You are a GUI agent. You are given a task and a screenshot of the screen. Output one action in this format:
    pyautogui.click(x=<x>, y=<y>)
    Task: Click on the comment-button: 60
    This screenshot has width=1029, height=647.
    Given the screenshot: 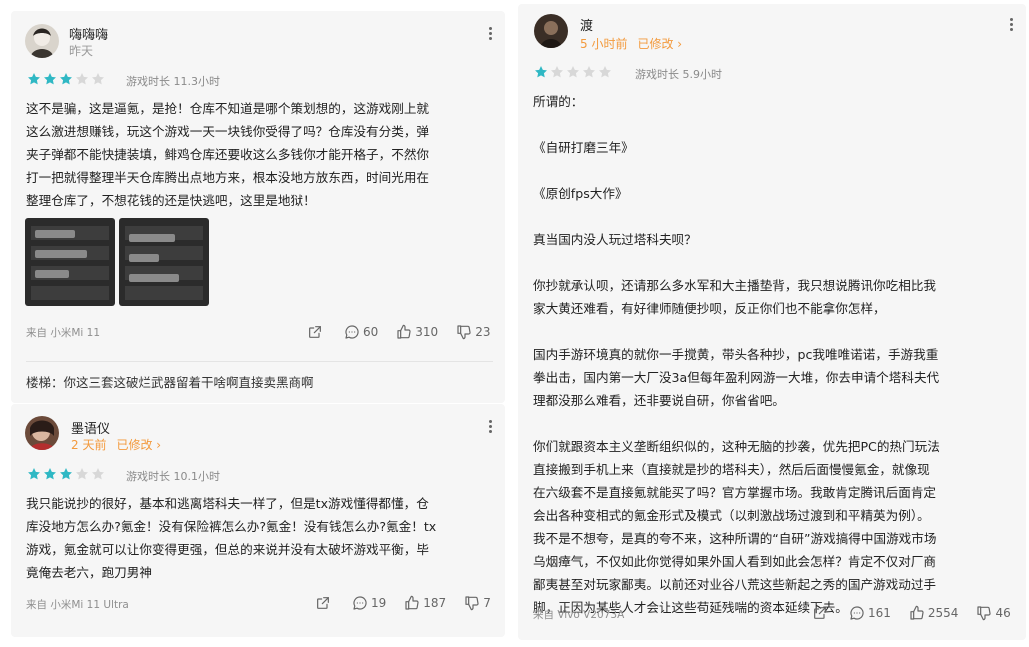 What is the action you would take?
    pyautogui.click(x=361, y=332)
    